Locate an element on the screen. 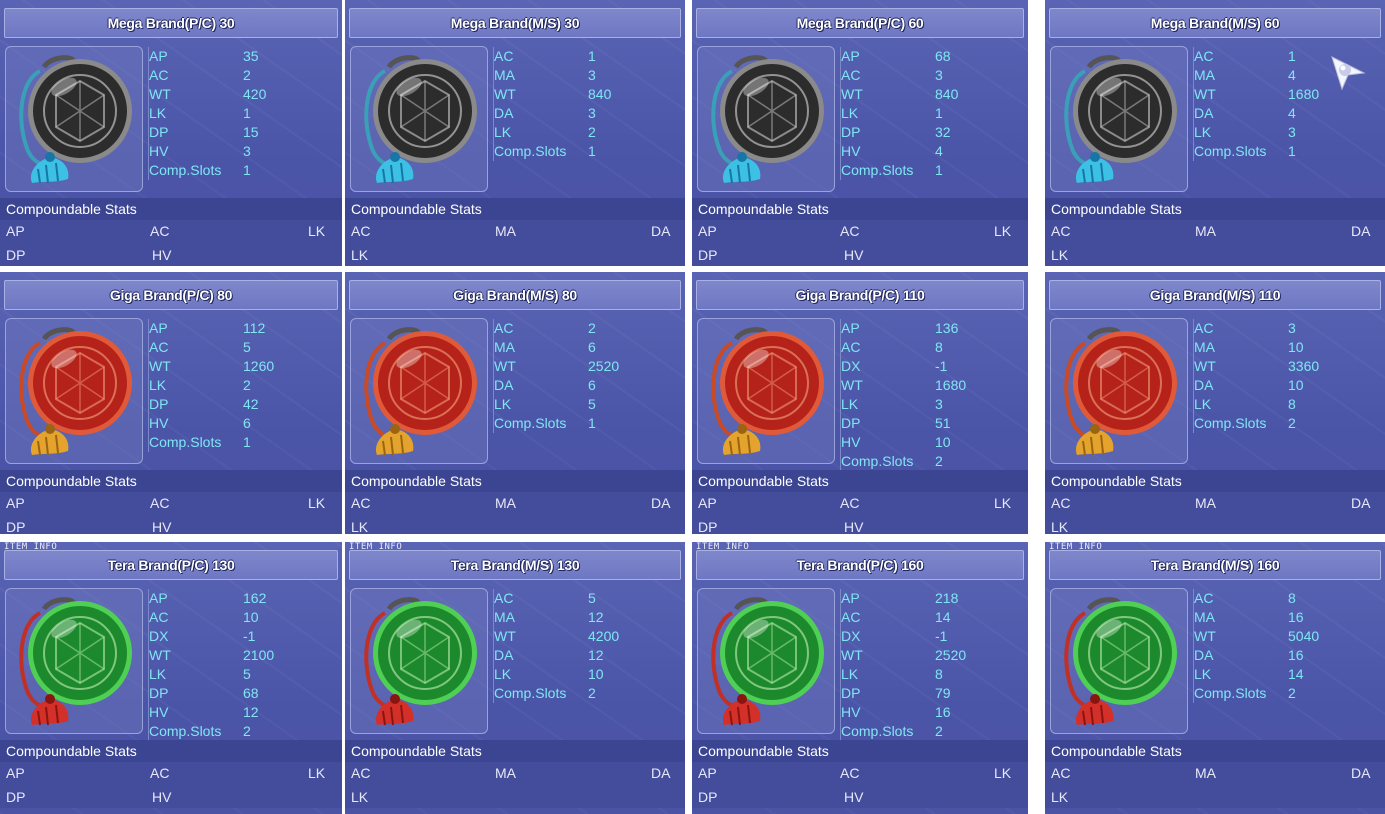 Image resolution: width=1385 pixels, height=814 pixels. stat-row: HV 12 is located at coordinates (244, 712).